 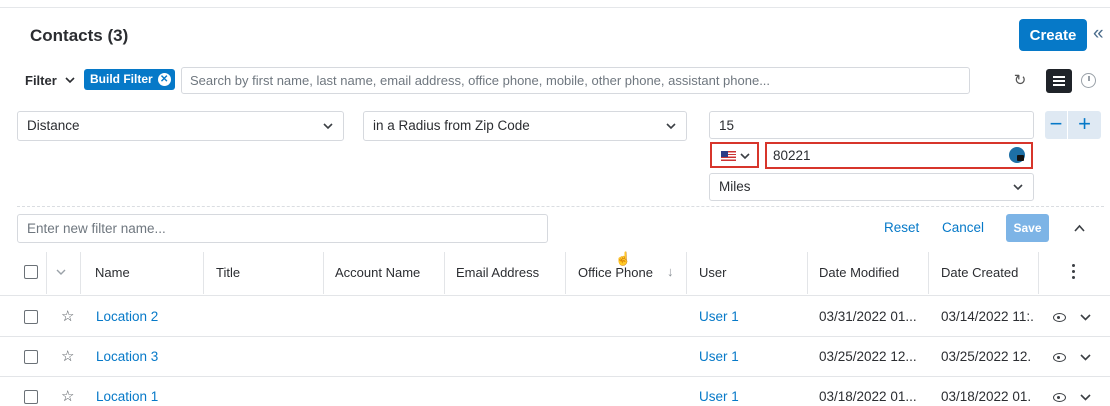 What do you see at coordinates (735, 186) in the screenshot?
I see `distance-unit-value: Miles` at bounding box center [735, 186].